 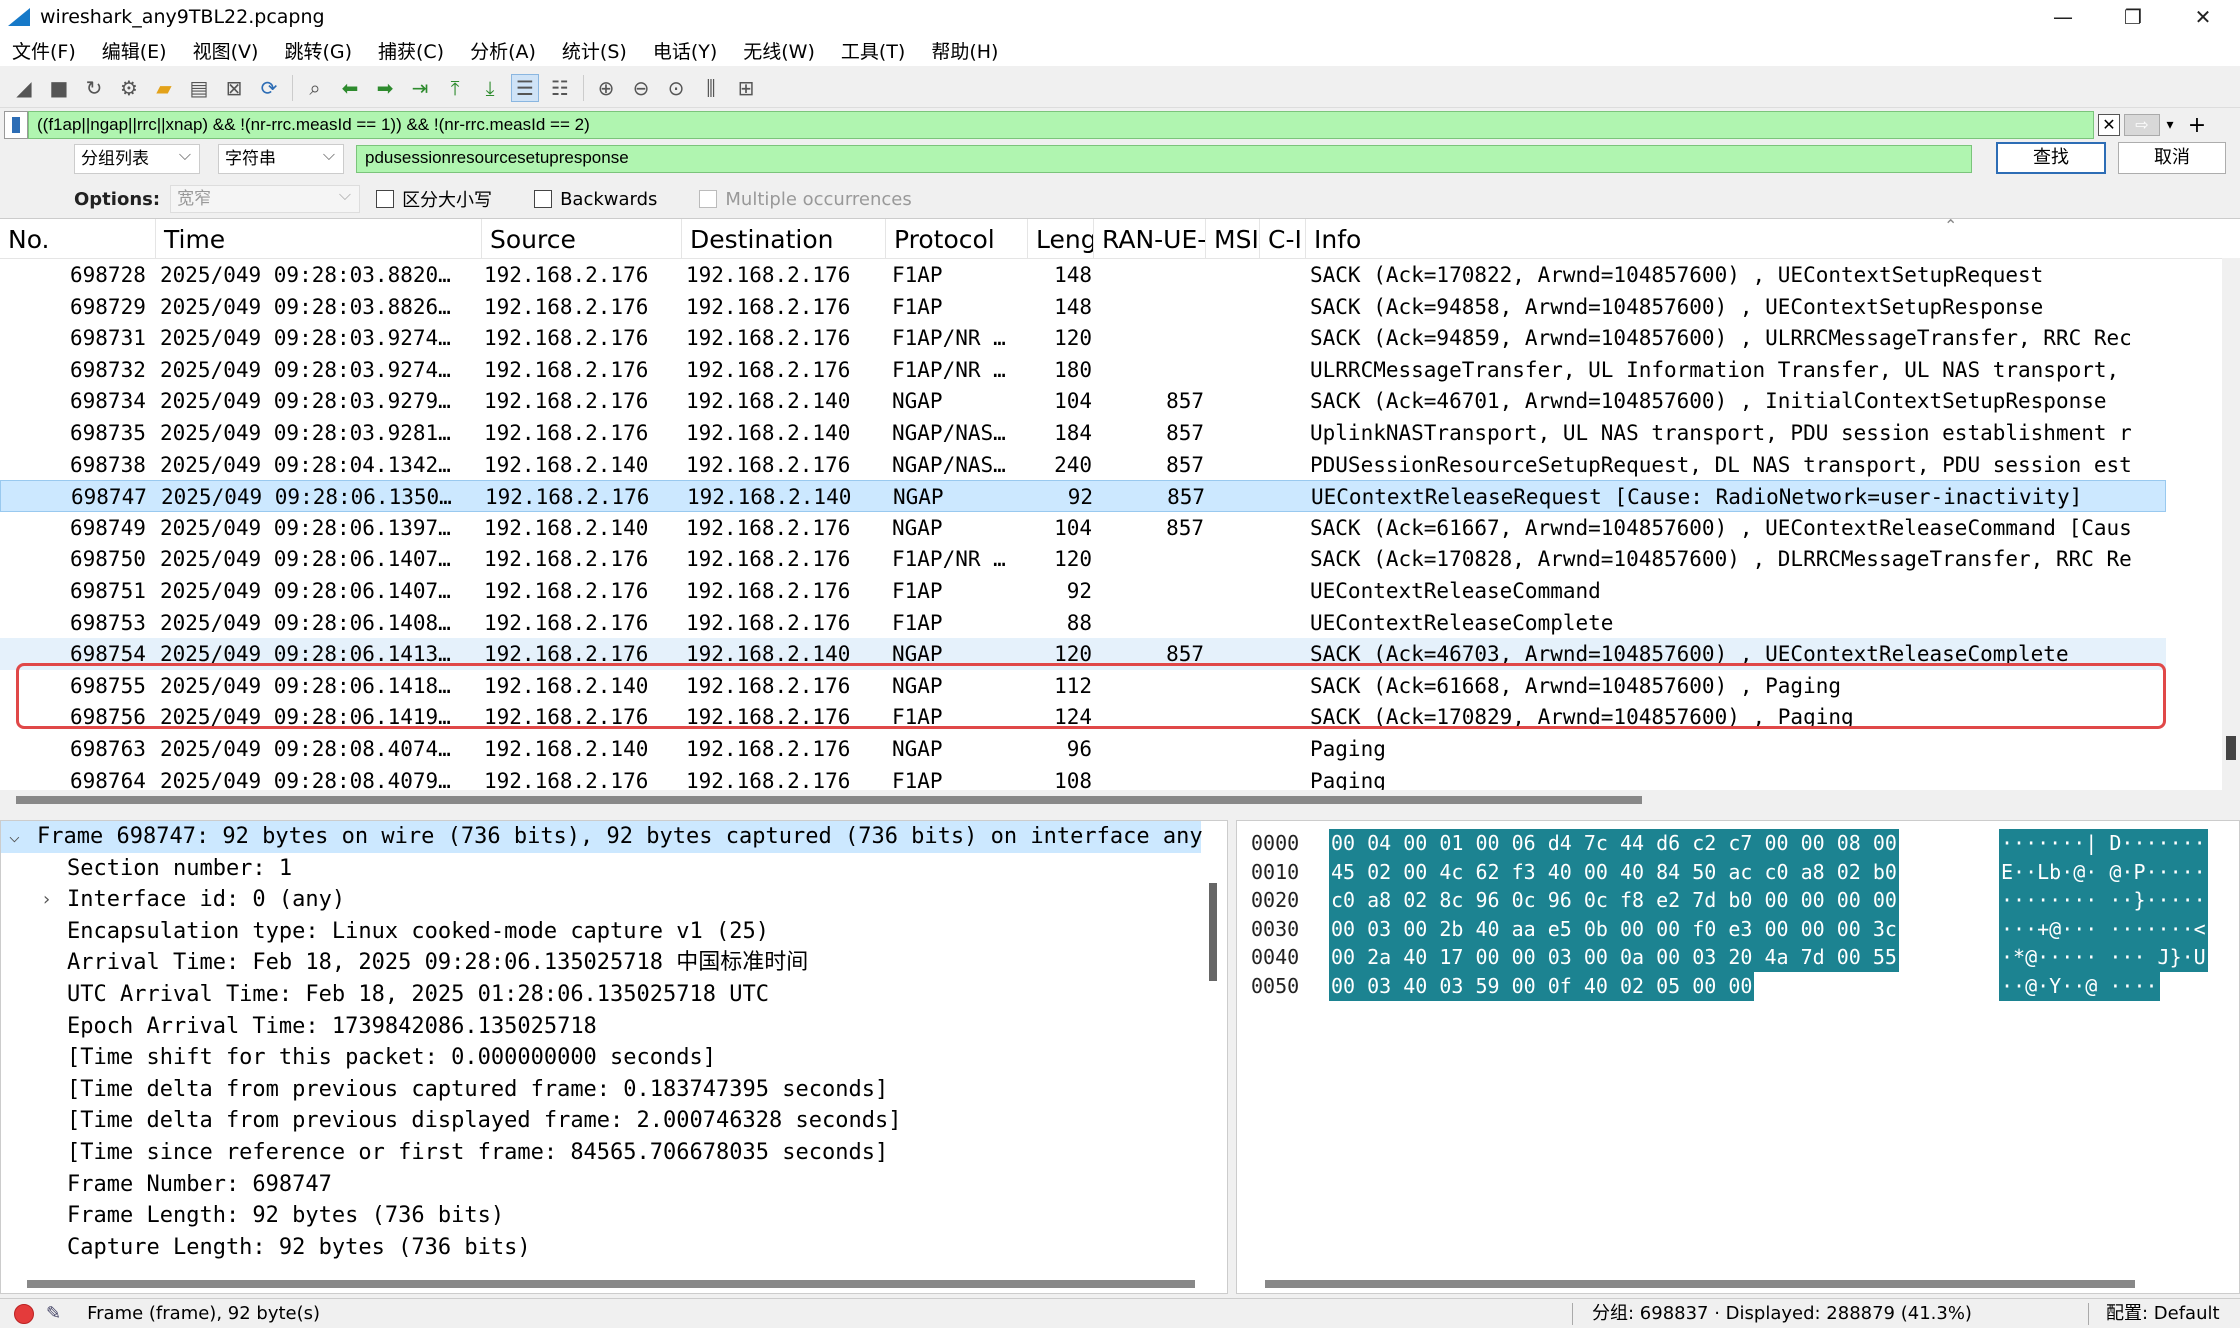 I want to click on ascii-bytes: ·······| D·······, so click(x=2103, y=843).